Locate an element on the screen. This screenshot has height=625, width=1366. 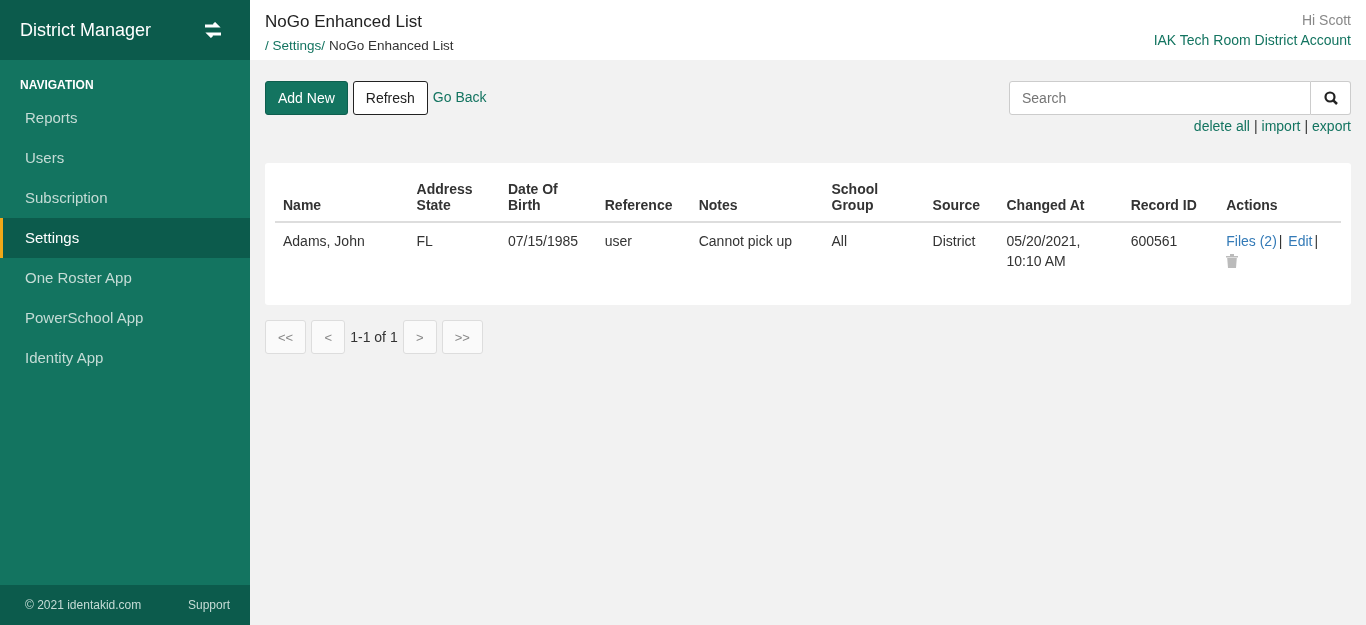
table-cell: District is located at coordinates (961, 250).